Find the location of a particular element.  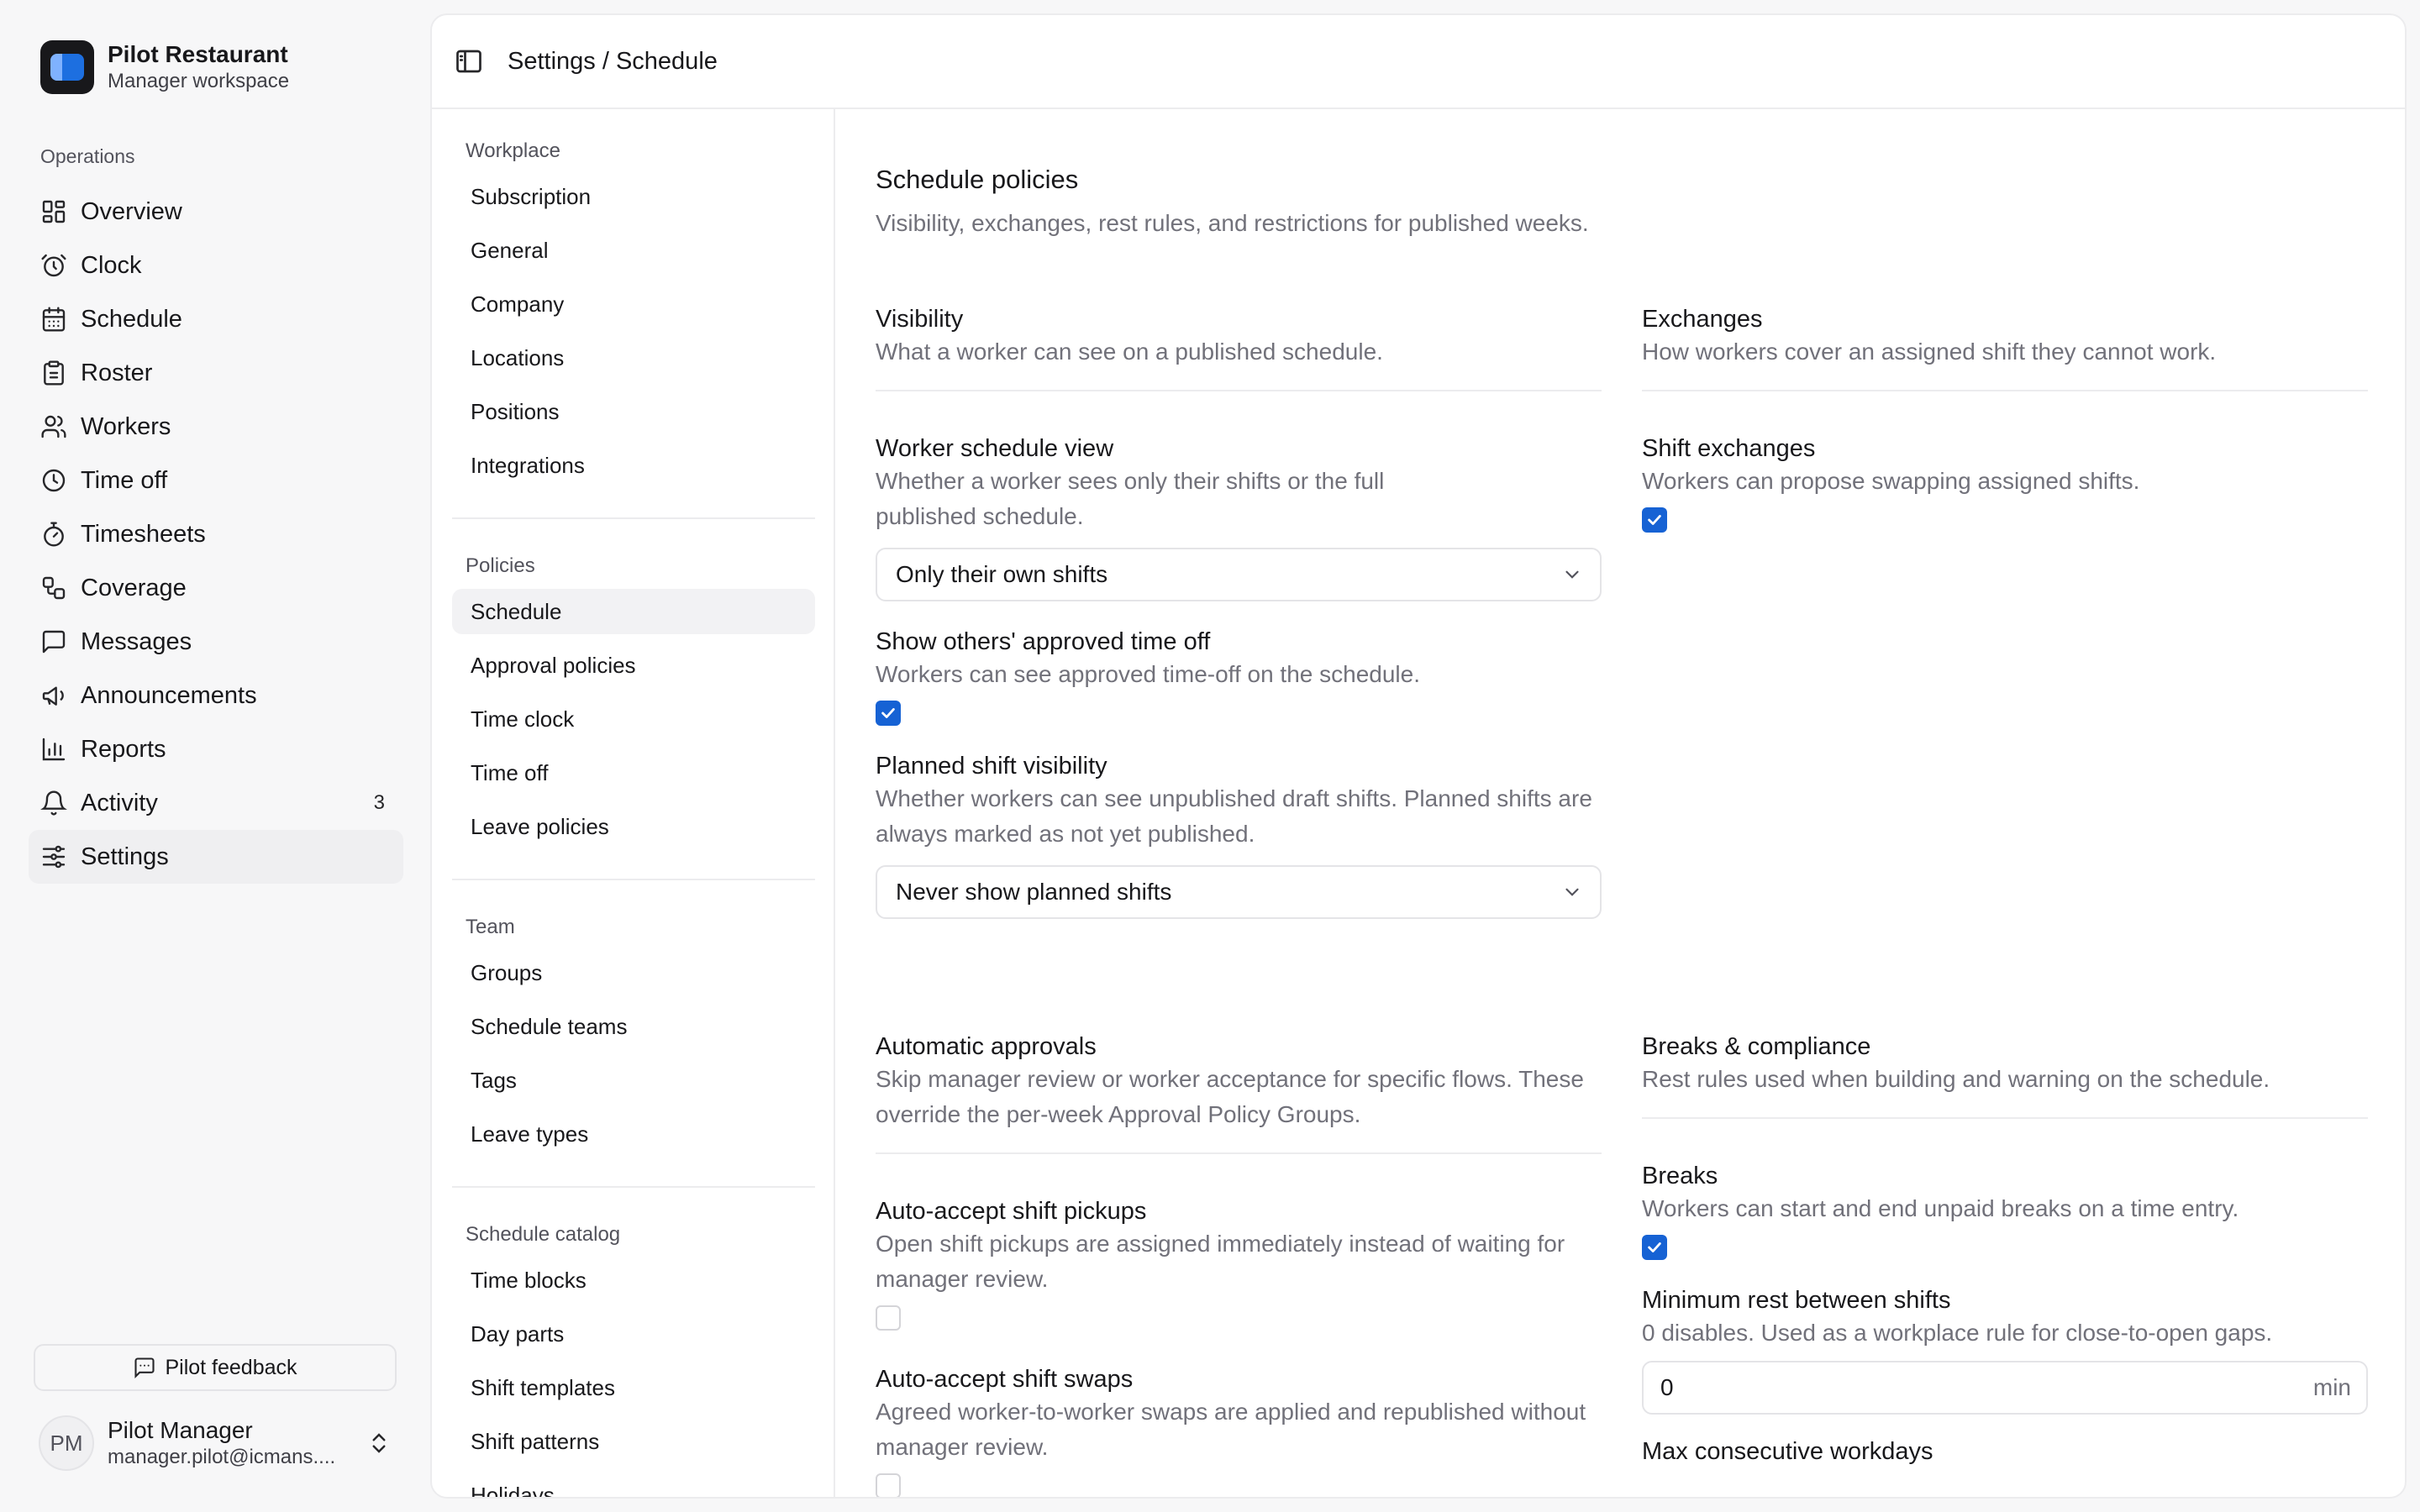

shift-exchanges-checkbox is located at coordinates (1654, 520).